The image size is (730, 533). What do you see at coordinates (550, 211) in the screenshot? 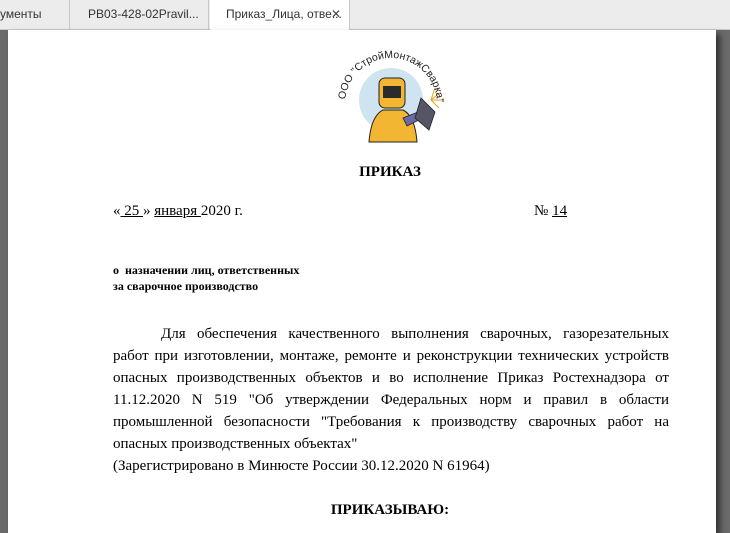
I see `order-number: № 14` at bounding box center [550, 211].